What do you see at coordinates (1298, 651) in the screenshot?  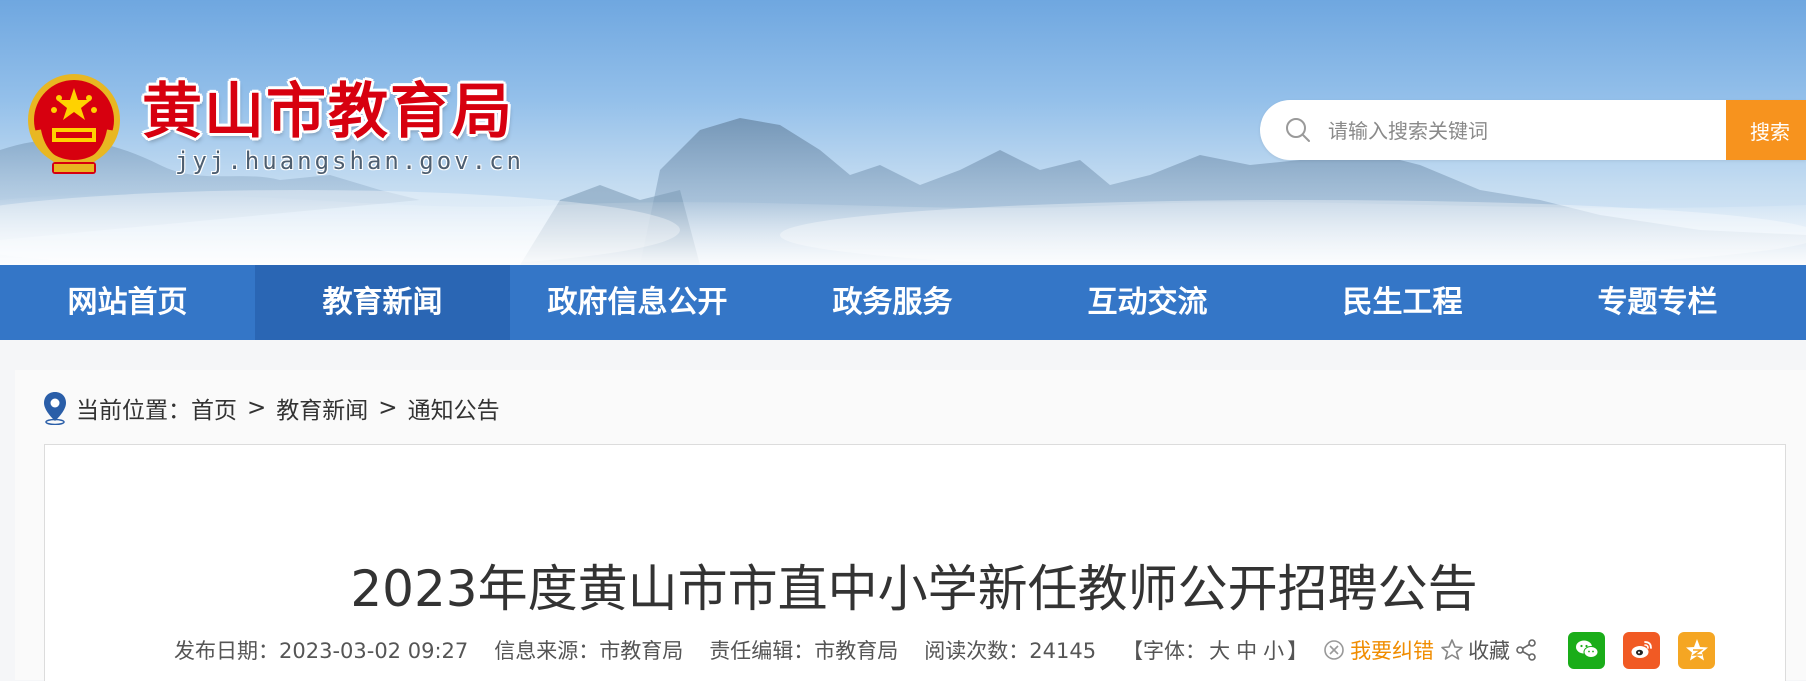 I see `font-label-close: 】` at bounding box center [1298, 651].